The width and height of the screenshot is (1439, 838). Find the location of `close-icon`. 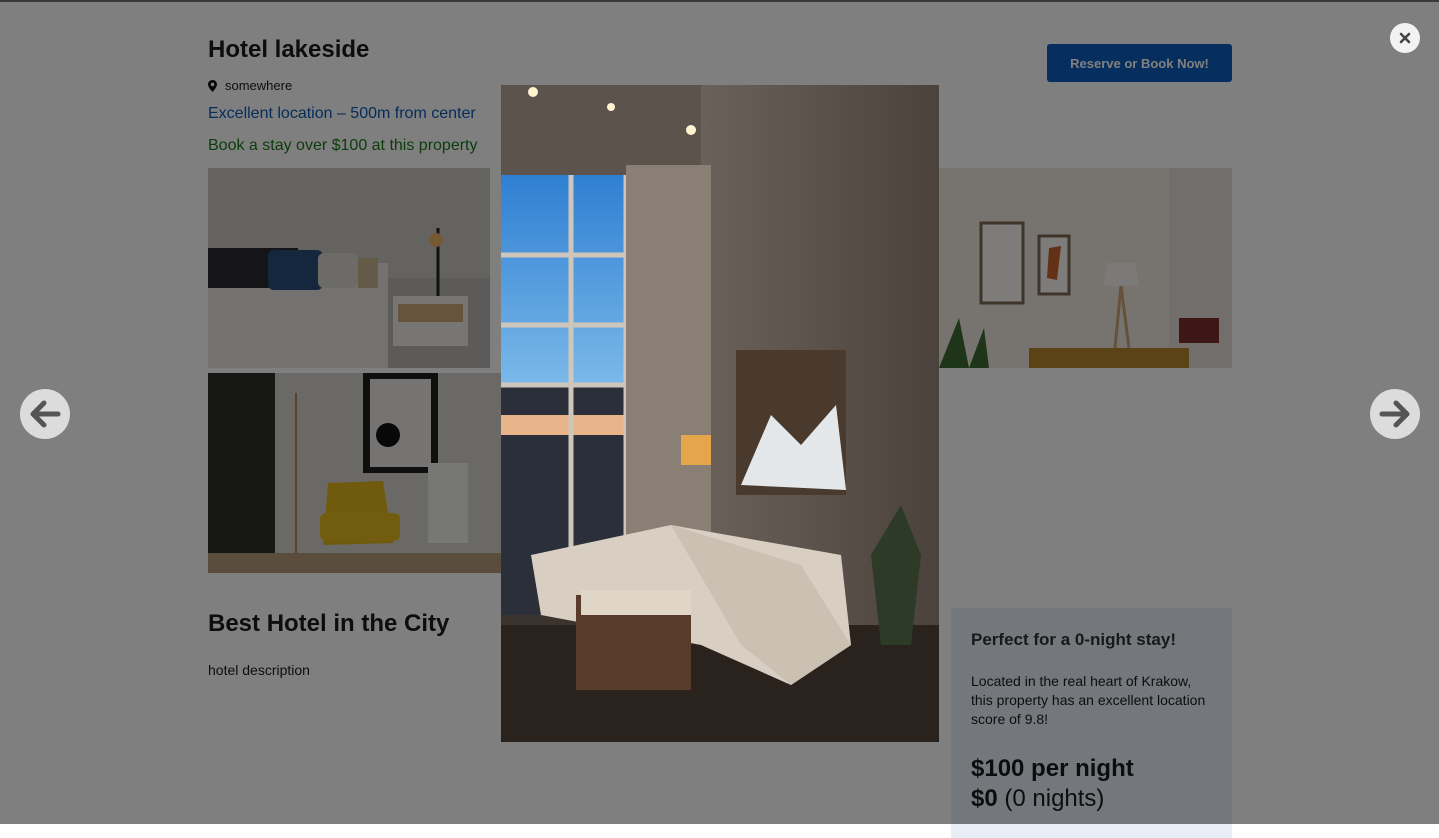

close-icon is located at coordinates (1405, 38).